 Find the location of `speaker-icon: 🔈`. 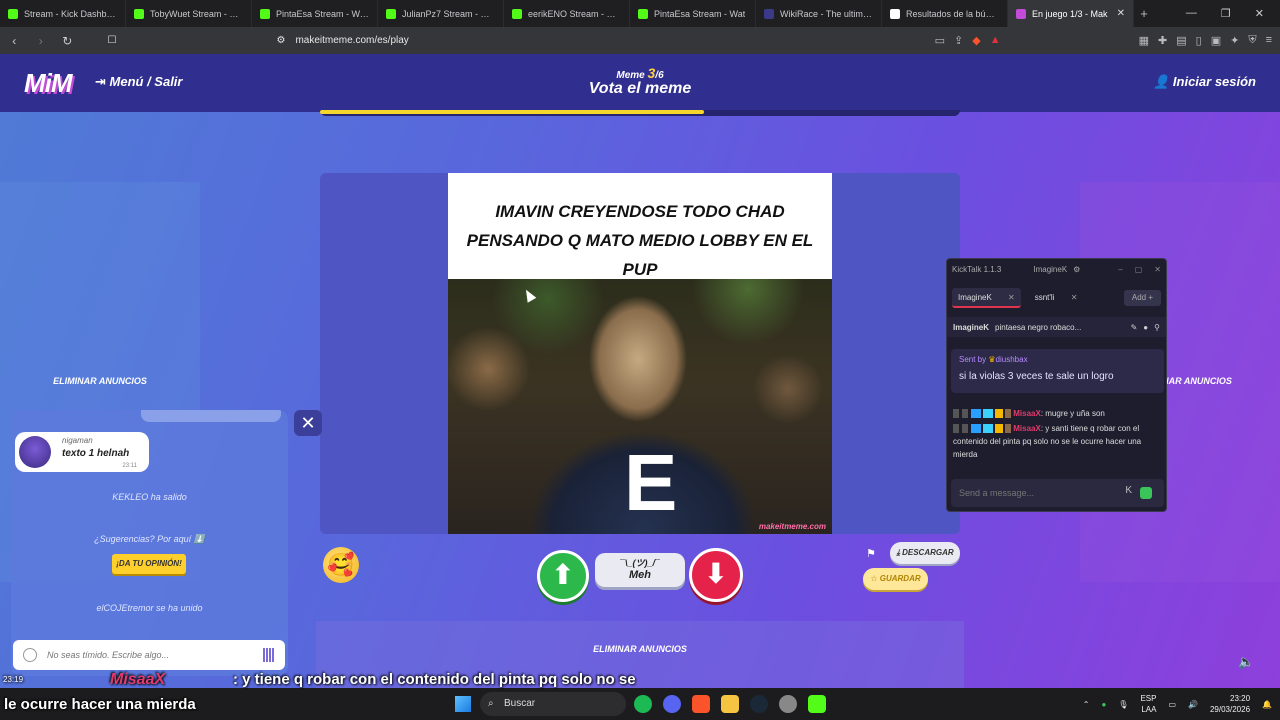

speaker-icon: 🔈 is located at coordinates (1247, 662).